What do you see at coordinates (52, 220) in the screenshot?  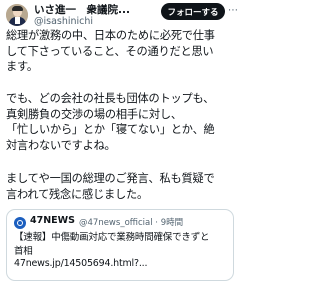 I see `quoted-source-name: 47NEWS` at bounding box center [52, 220].